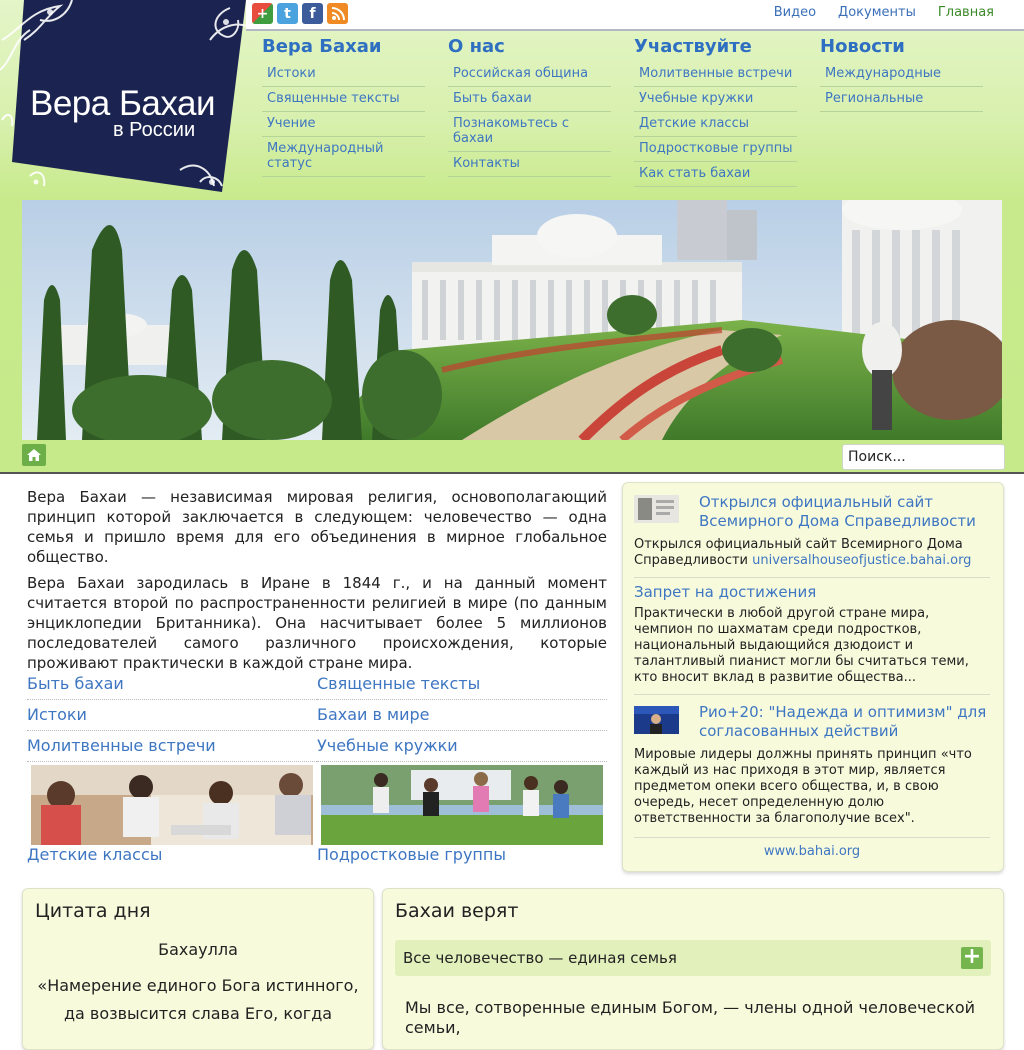 This screenshot has width=1024, height=1050. Describe the element at coordinates (172, 805) in the screenshot. I see `children-classes-photo` at that location.